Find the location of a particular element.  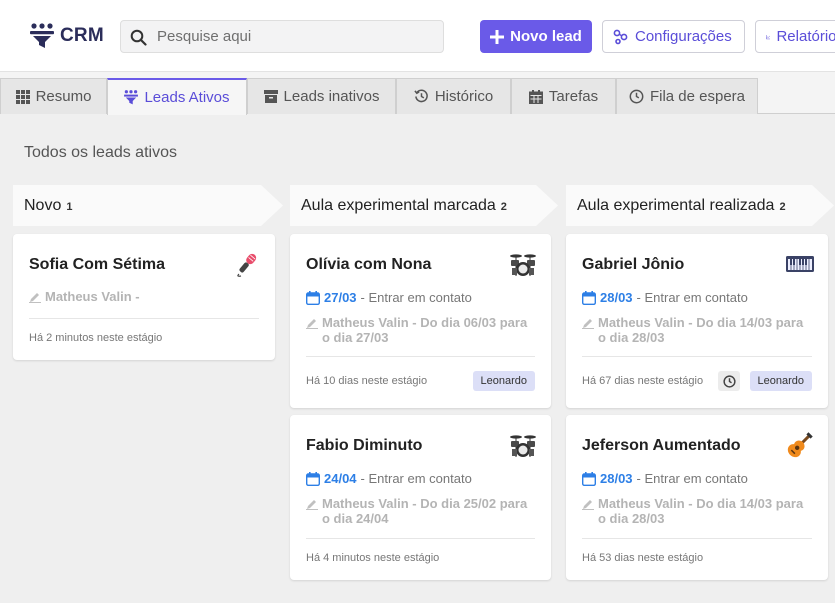

microphone-icon is located at coordinates (247, 265).